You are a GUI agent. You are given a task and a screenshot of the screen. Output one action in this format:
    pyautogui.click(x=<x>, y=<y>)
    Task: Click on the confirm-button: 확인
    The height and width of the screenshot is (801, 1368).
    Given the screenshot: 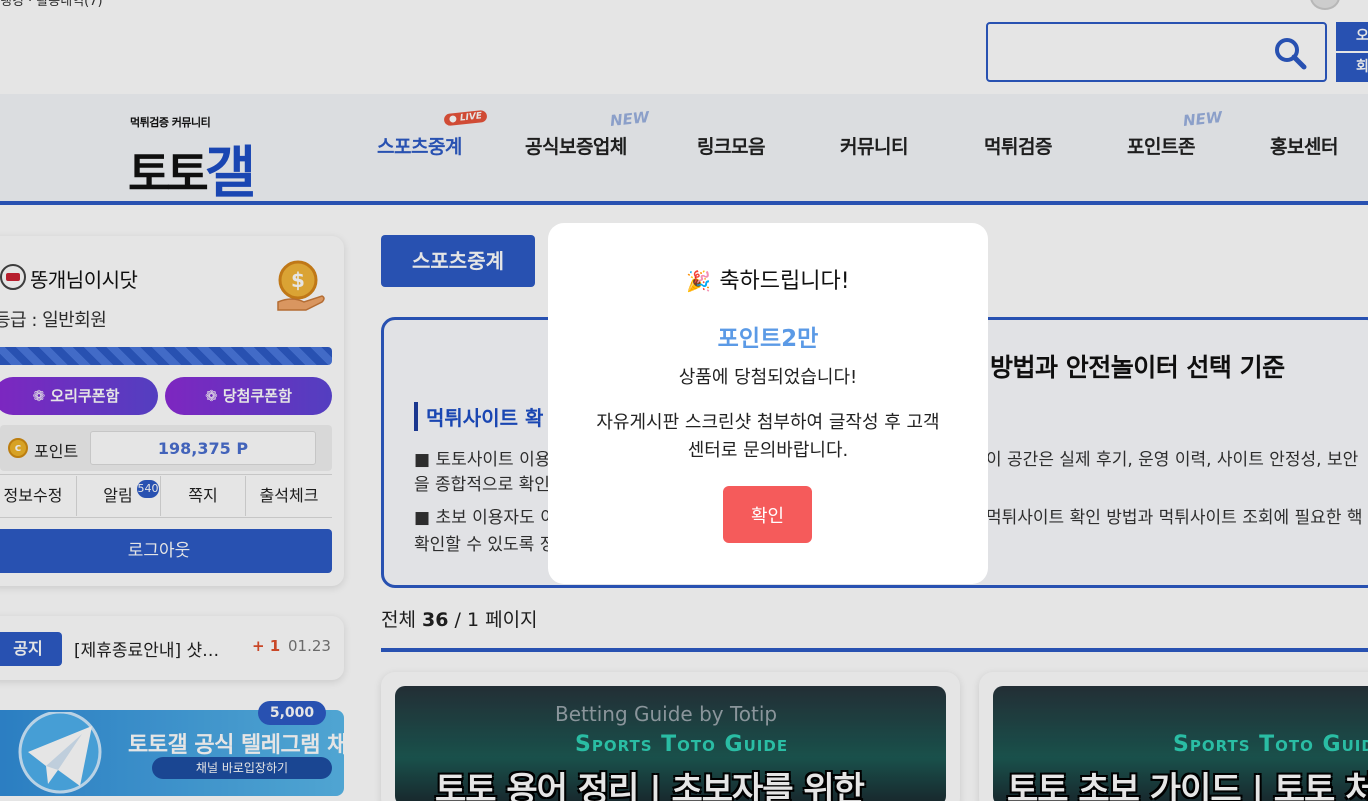 What is the action you would take?
    pyautogui.click(x=767, y=514)
    